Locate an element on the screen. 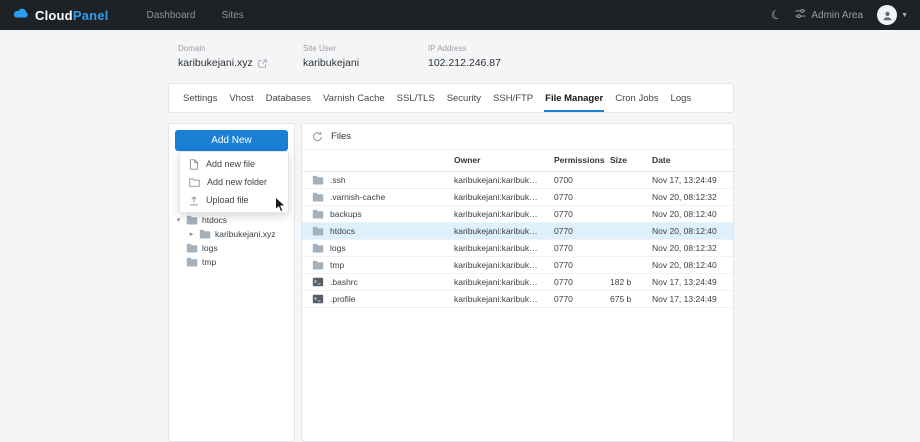  site-user-block: Site User karibukejani is located at coordinates (365, 56).